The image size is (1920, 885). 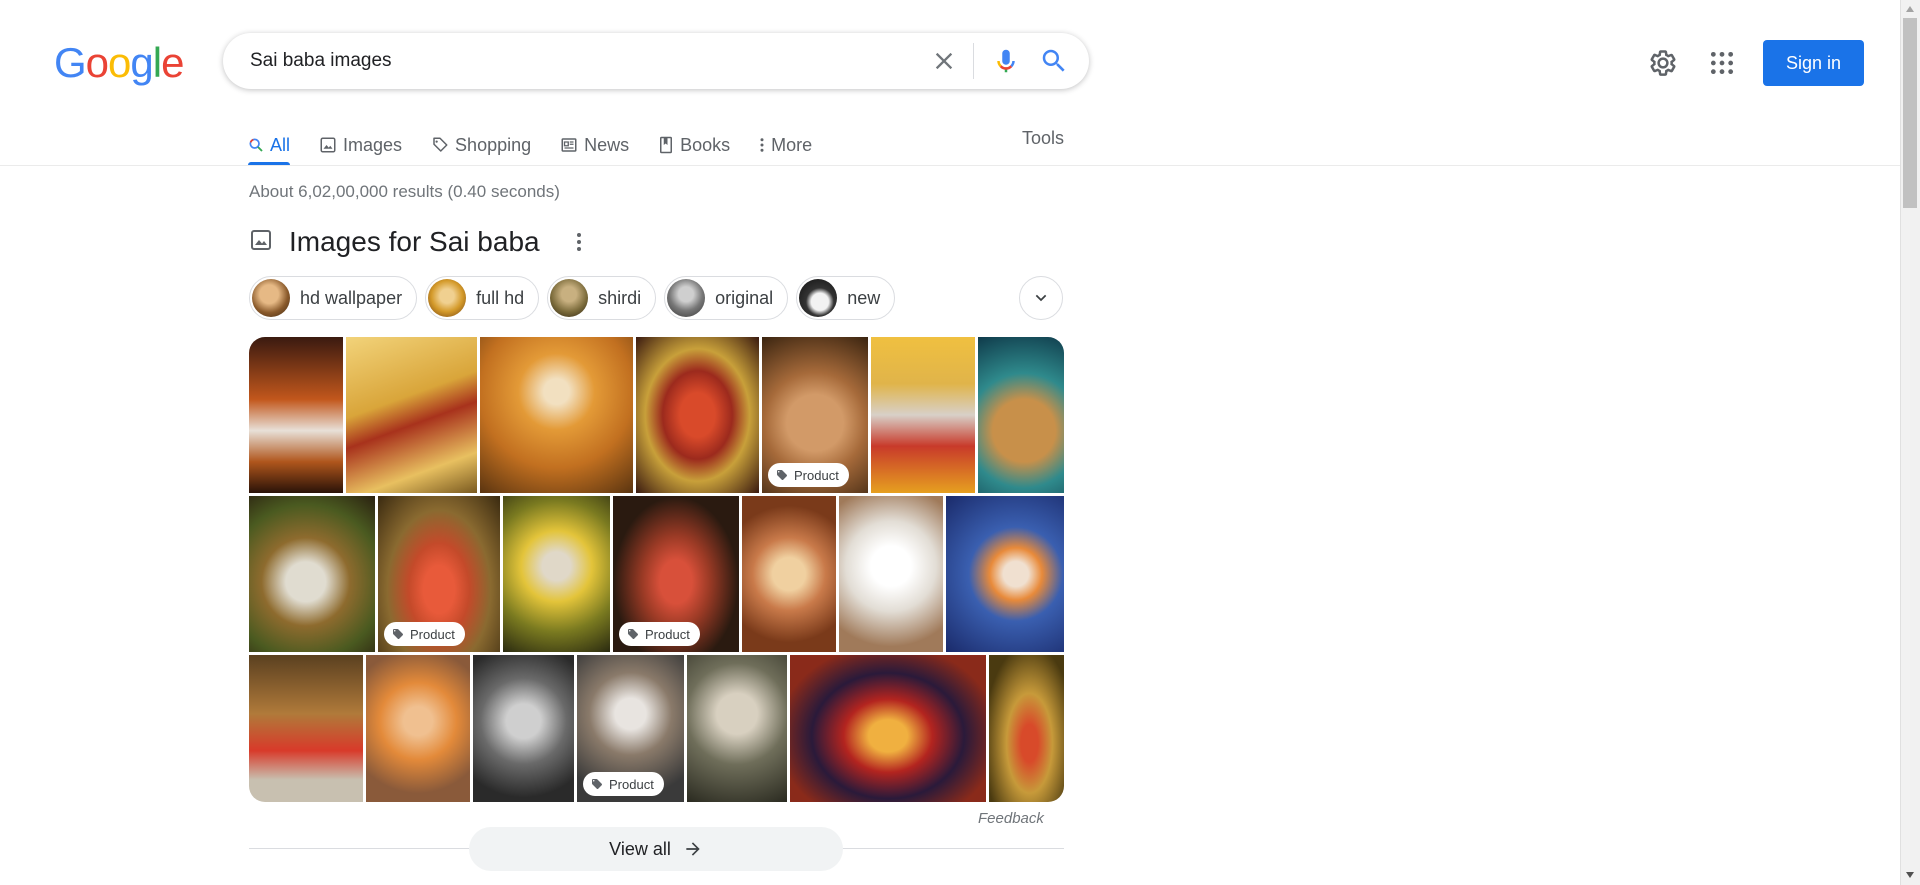 I want to click on google-logo: Google, so click(x=119, y=62).